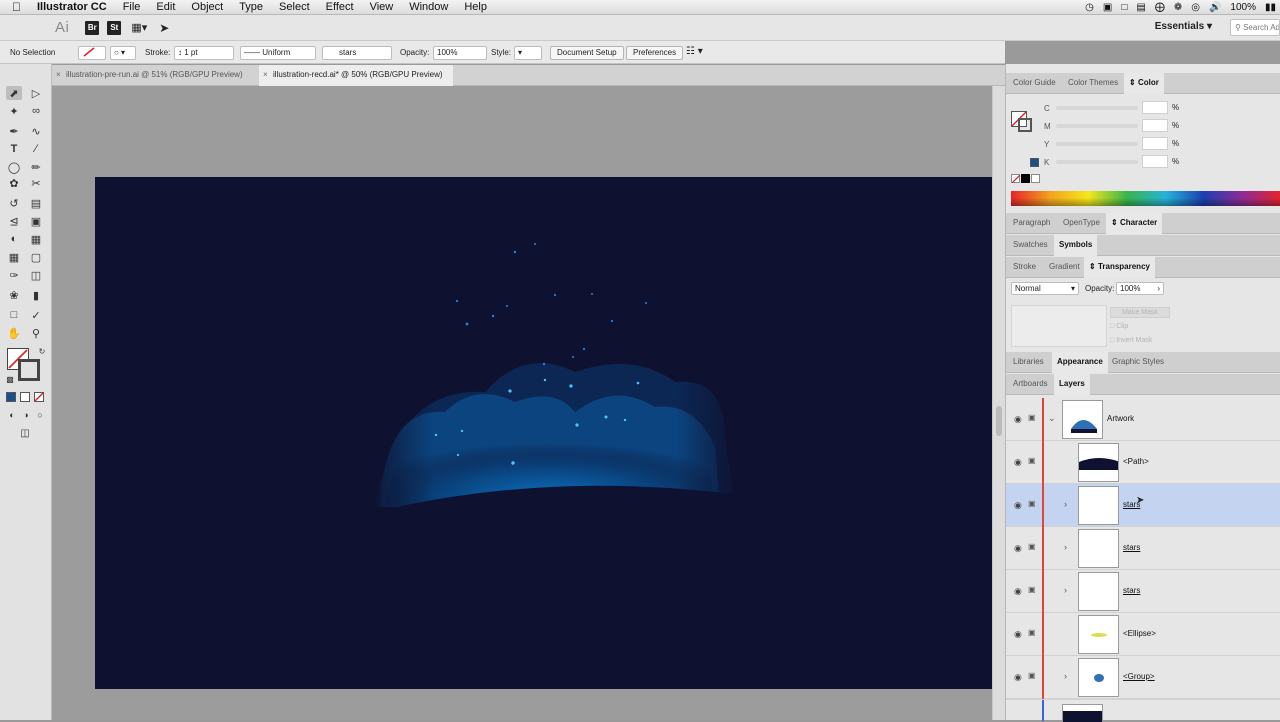  I want to click on curvature-tool-icon: ∿, so click(36, 131).